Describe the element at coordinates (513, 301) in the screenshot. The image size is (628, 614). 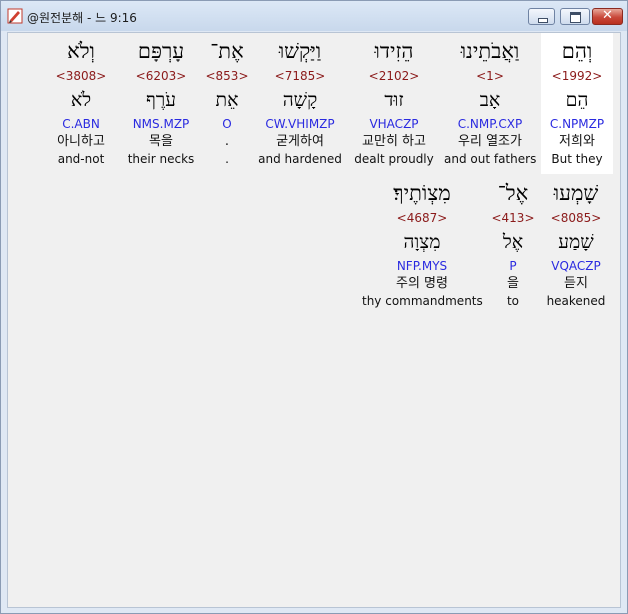
I see `english-gloss: to` at that location.